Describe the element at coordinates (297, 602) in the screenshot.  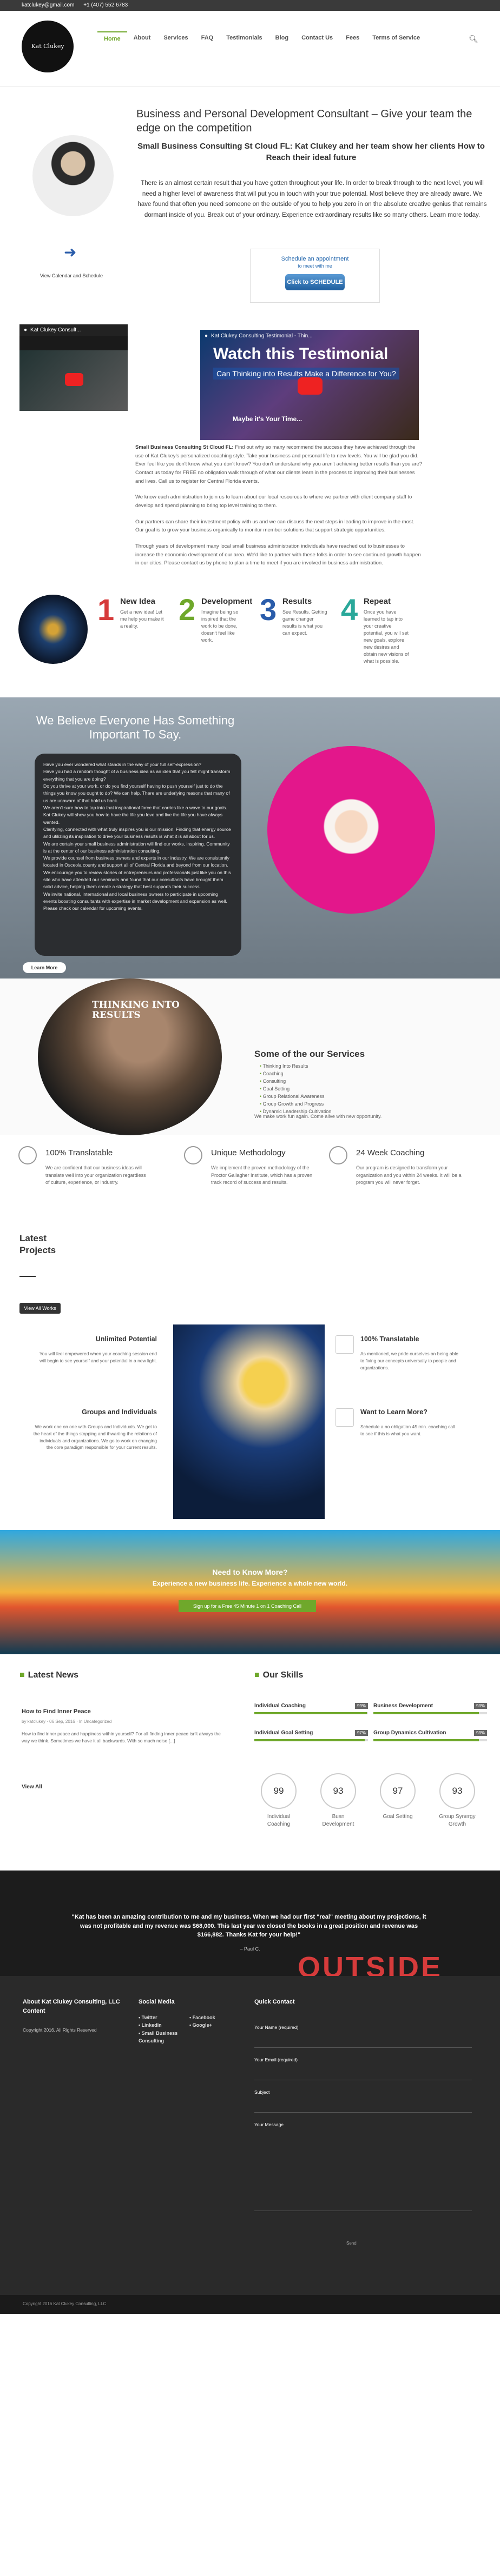
I see `step-title: Results` at that location.